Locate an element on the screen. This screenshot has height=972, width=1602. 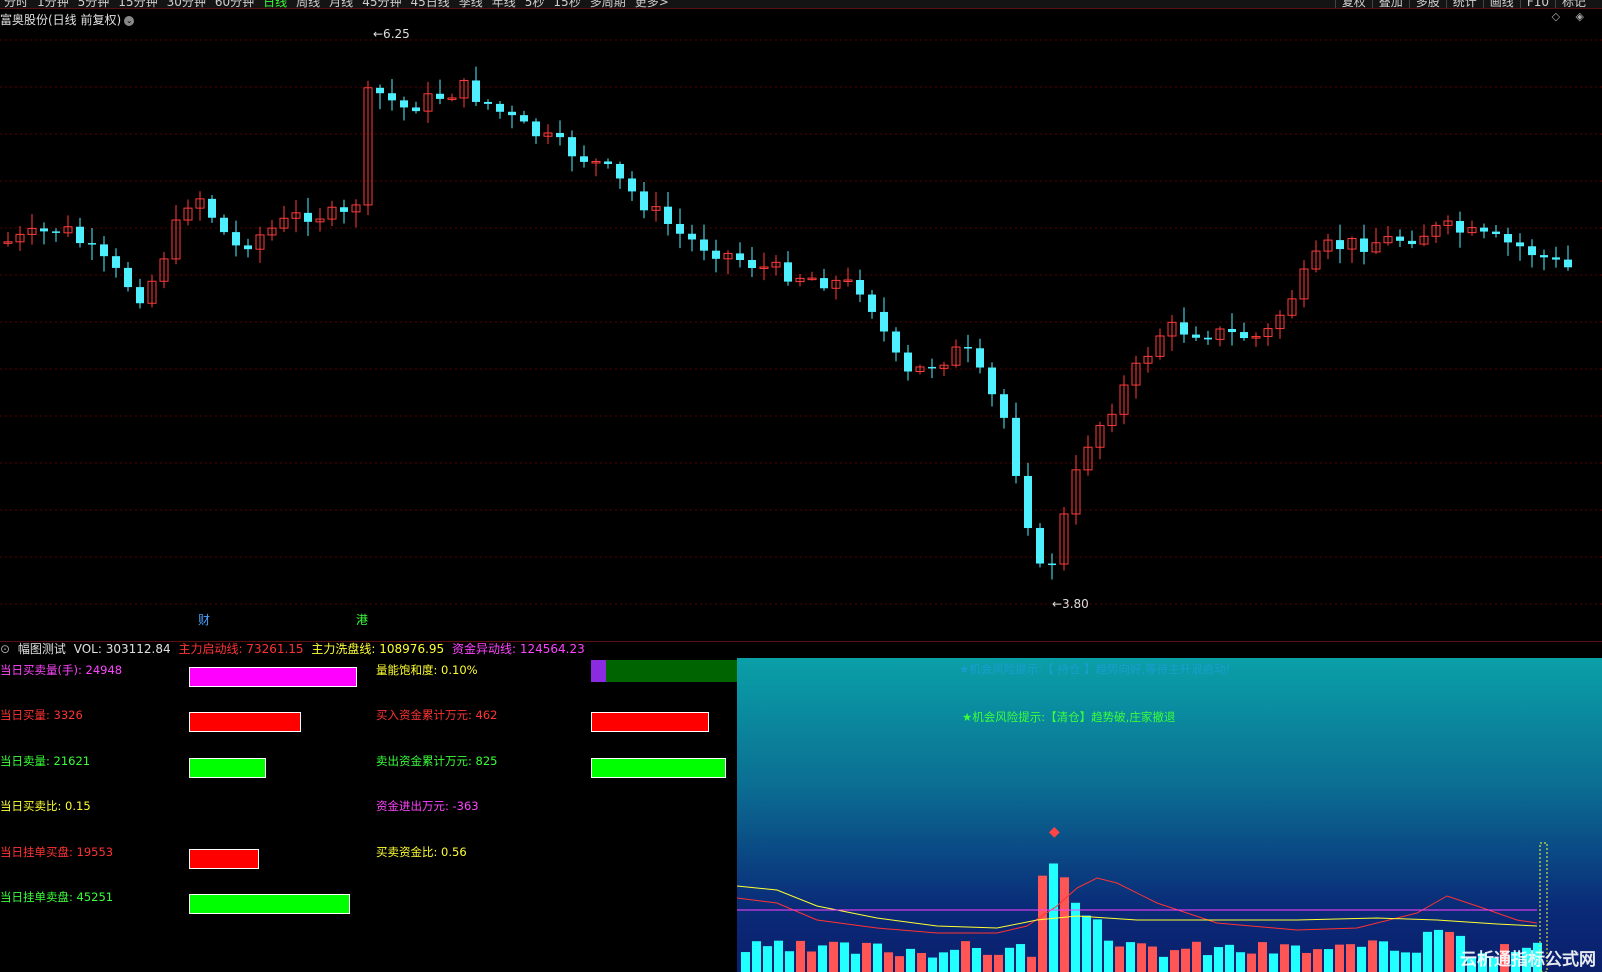
stat-fund-ratio: 买卖资金比: 0.56 is located at coordinates (421, 852).